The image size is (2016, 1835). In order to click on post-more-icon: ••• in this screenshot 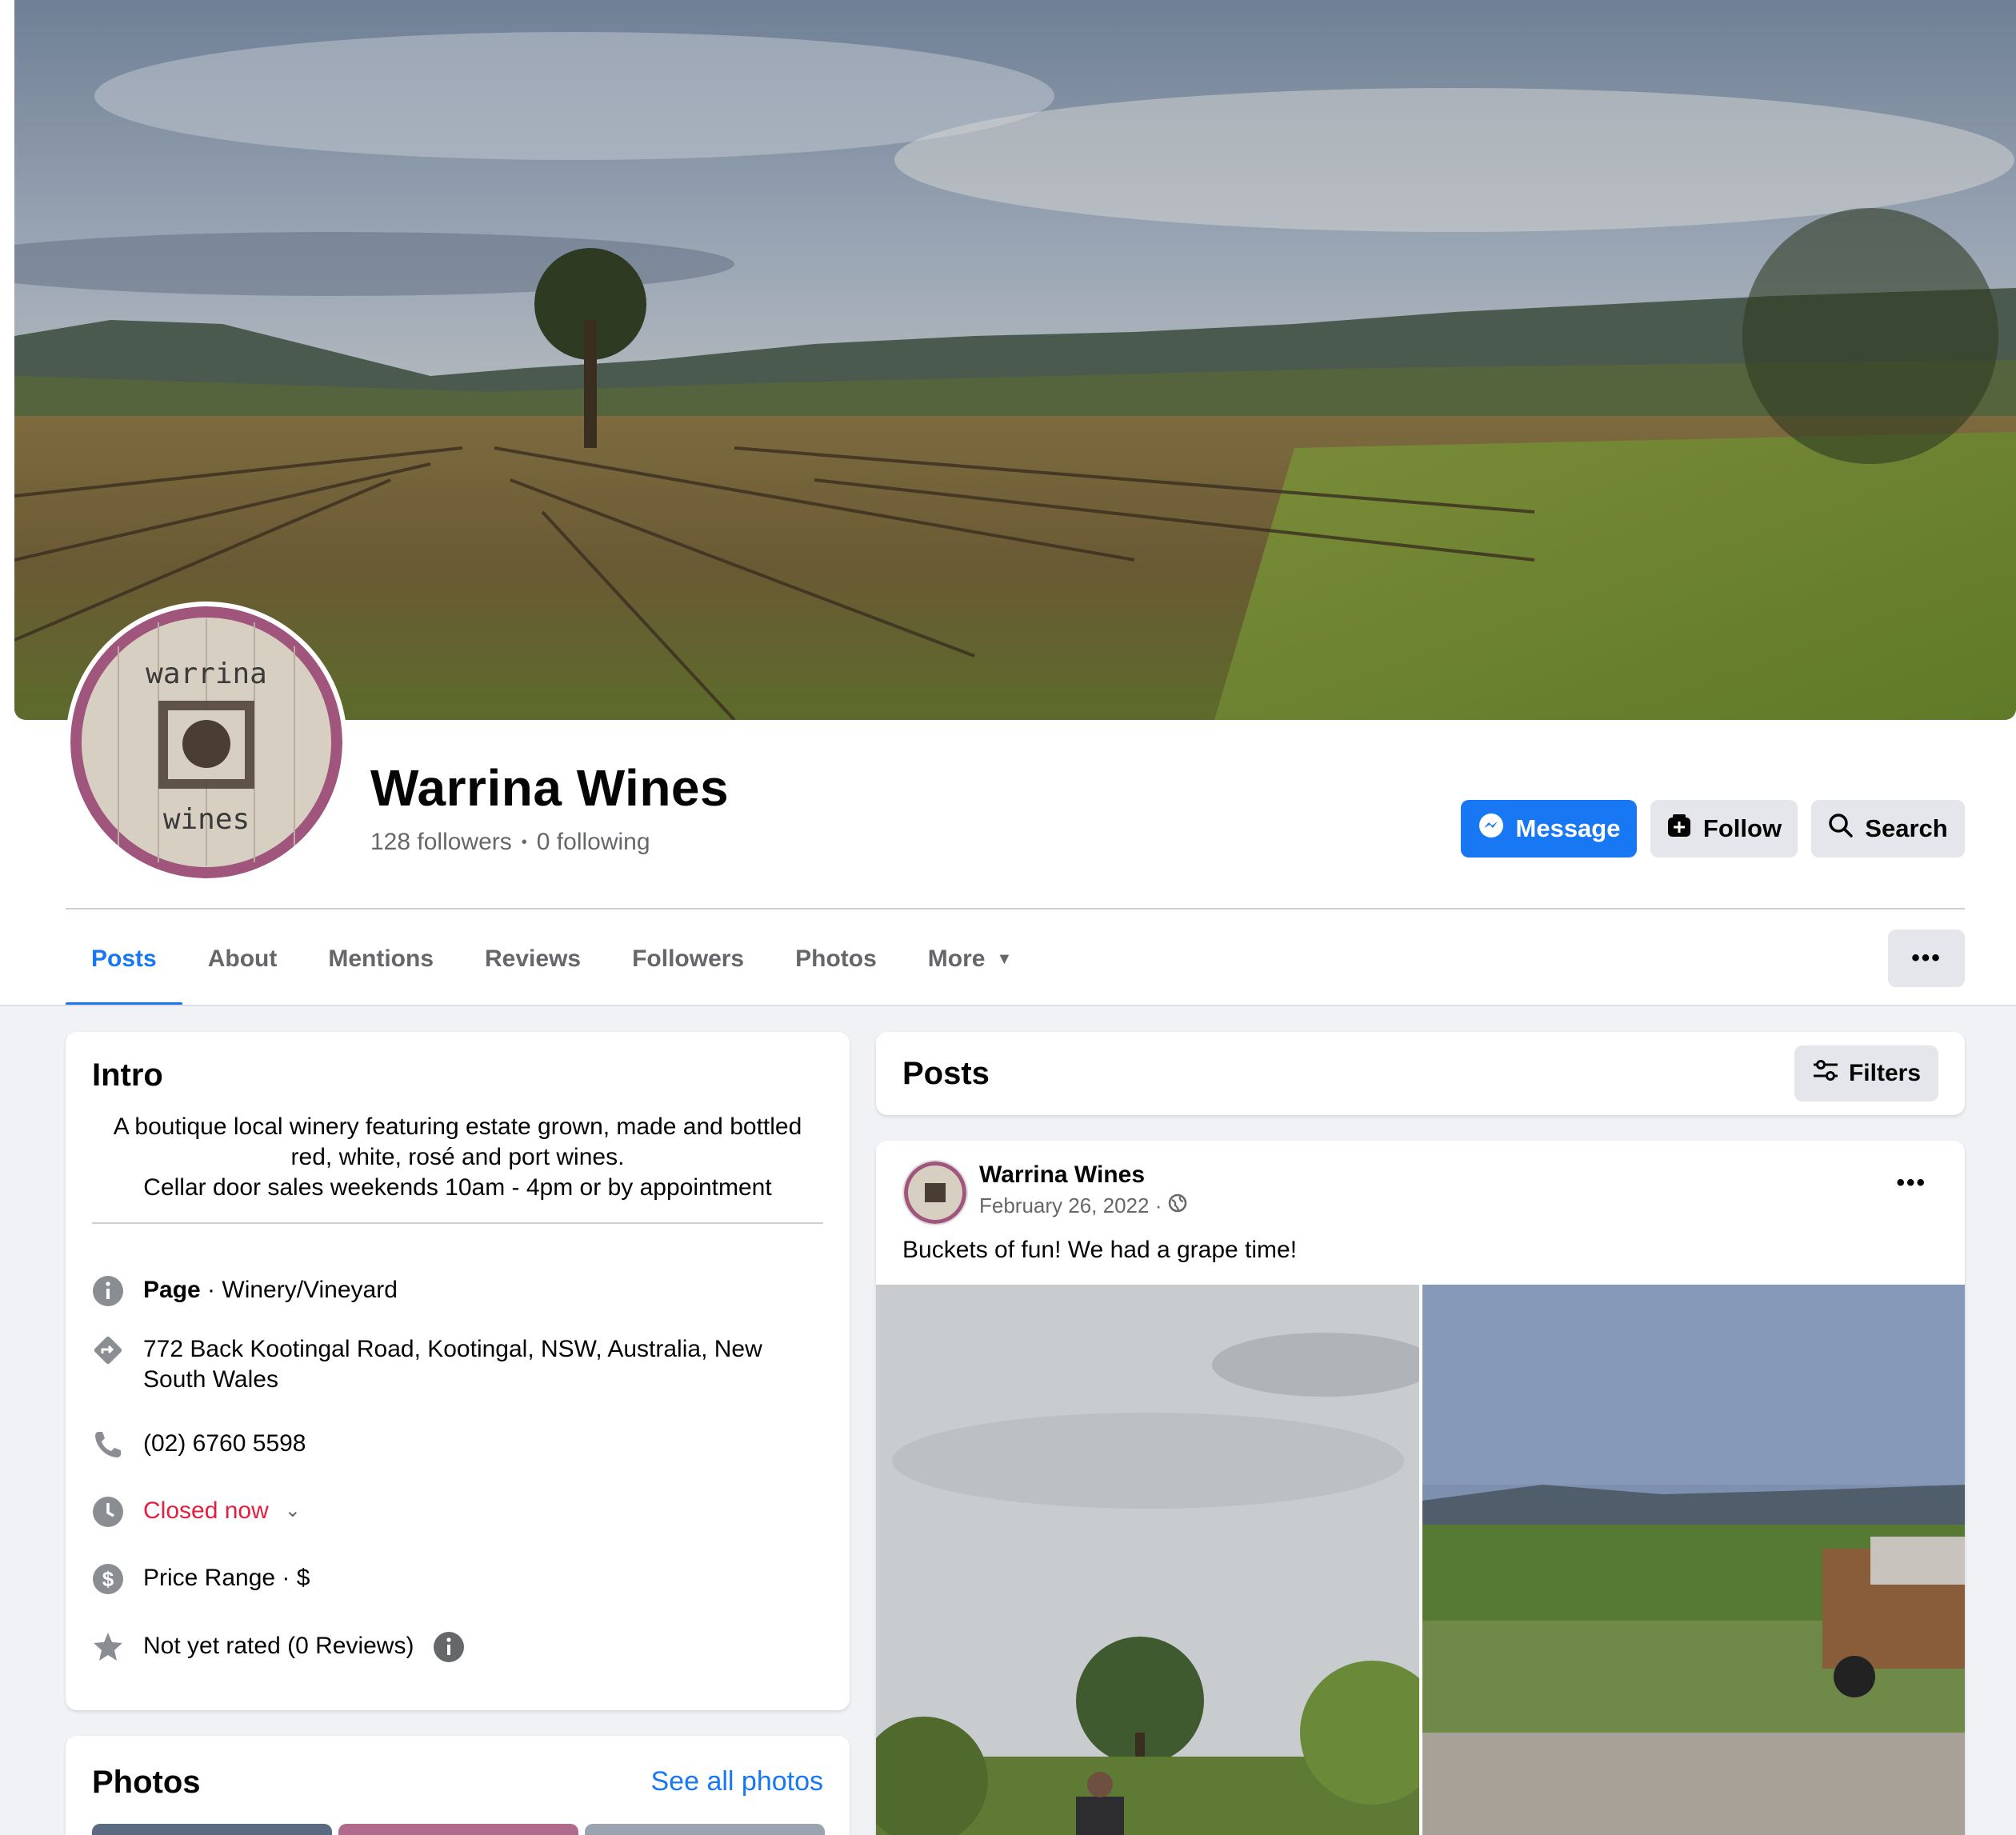, I will do `click(1911, 1183)`.